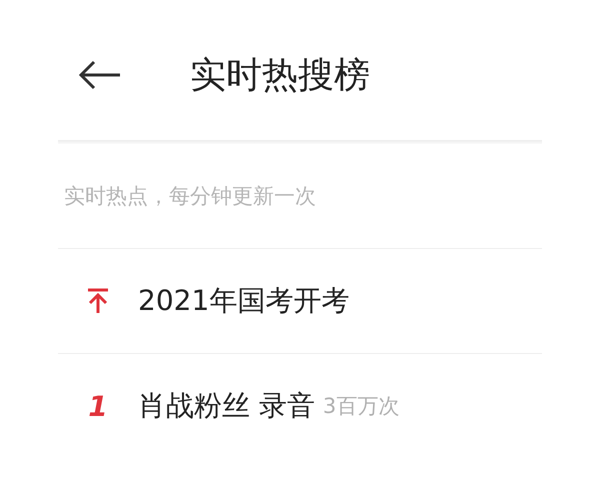 The image size is (600, 480). Describe the element at coordinates (98, 406) in the screenshot. I see `rank-number: 1` at that location.